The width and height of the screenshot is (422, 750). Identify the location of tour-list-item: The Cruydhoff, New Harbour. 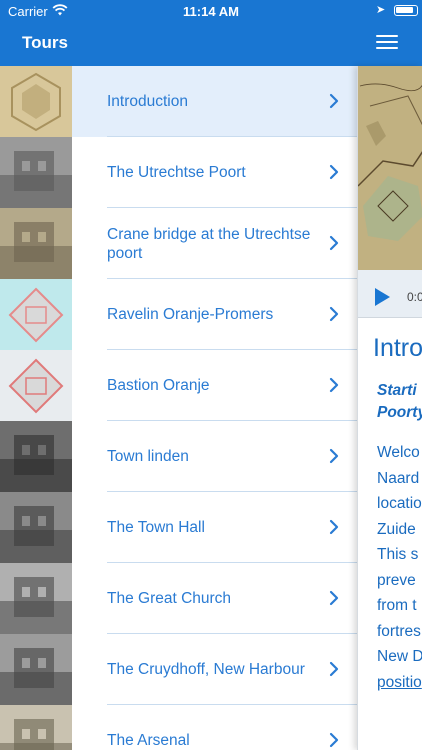
(179, 669).